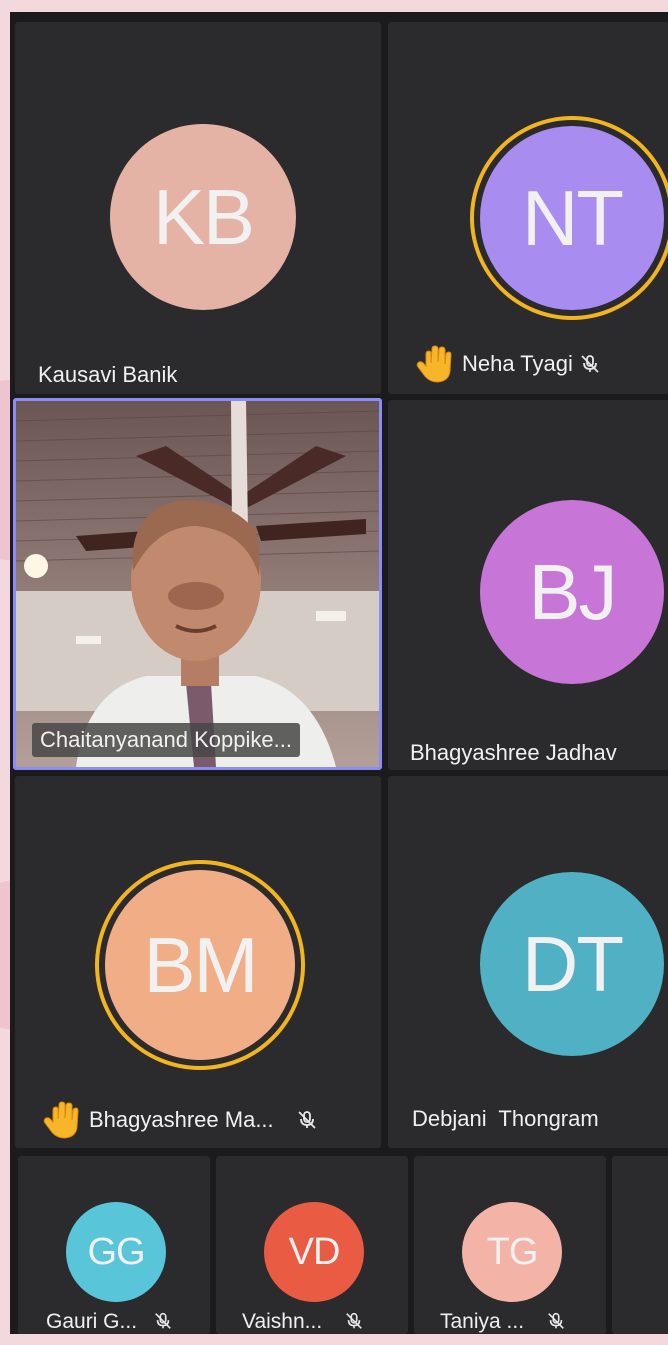 This screenshot has height=1345, width=668. I want to click on participant-name: Kausavi Banik, so click(108, 374).